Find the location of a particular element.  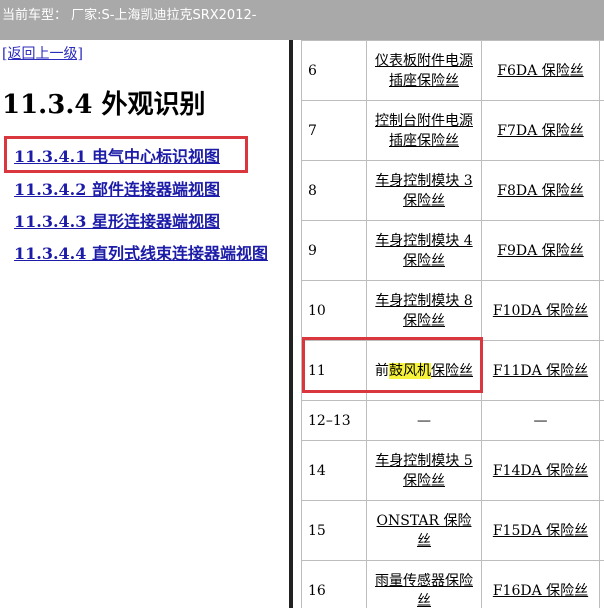

fuse-id: F15DA 保险丝 is located at coordinates (540, 530).